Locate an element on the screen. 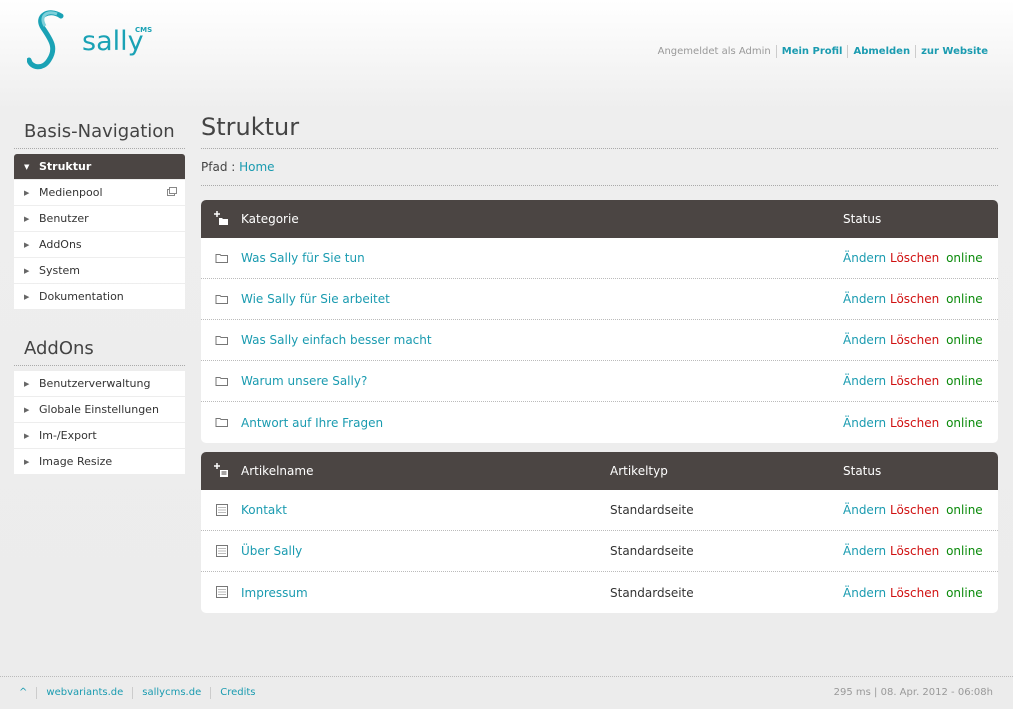 The height and width of the screenshot is (709, 1013). sidebar-item-struktur: ▼ Struktur is located at coordinates (99, 166).